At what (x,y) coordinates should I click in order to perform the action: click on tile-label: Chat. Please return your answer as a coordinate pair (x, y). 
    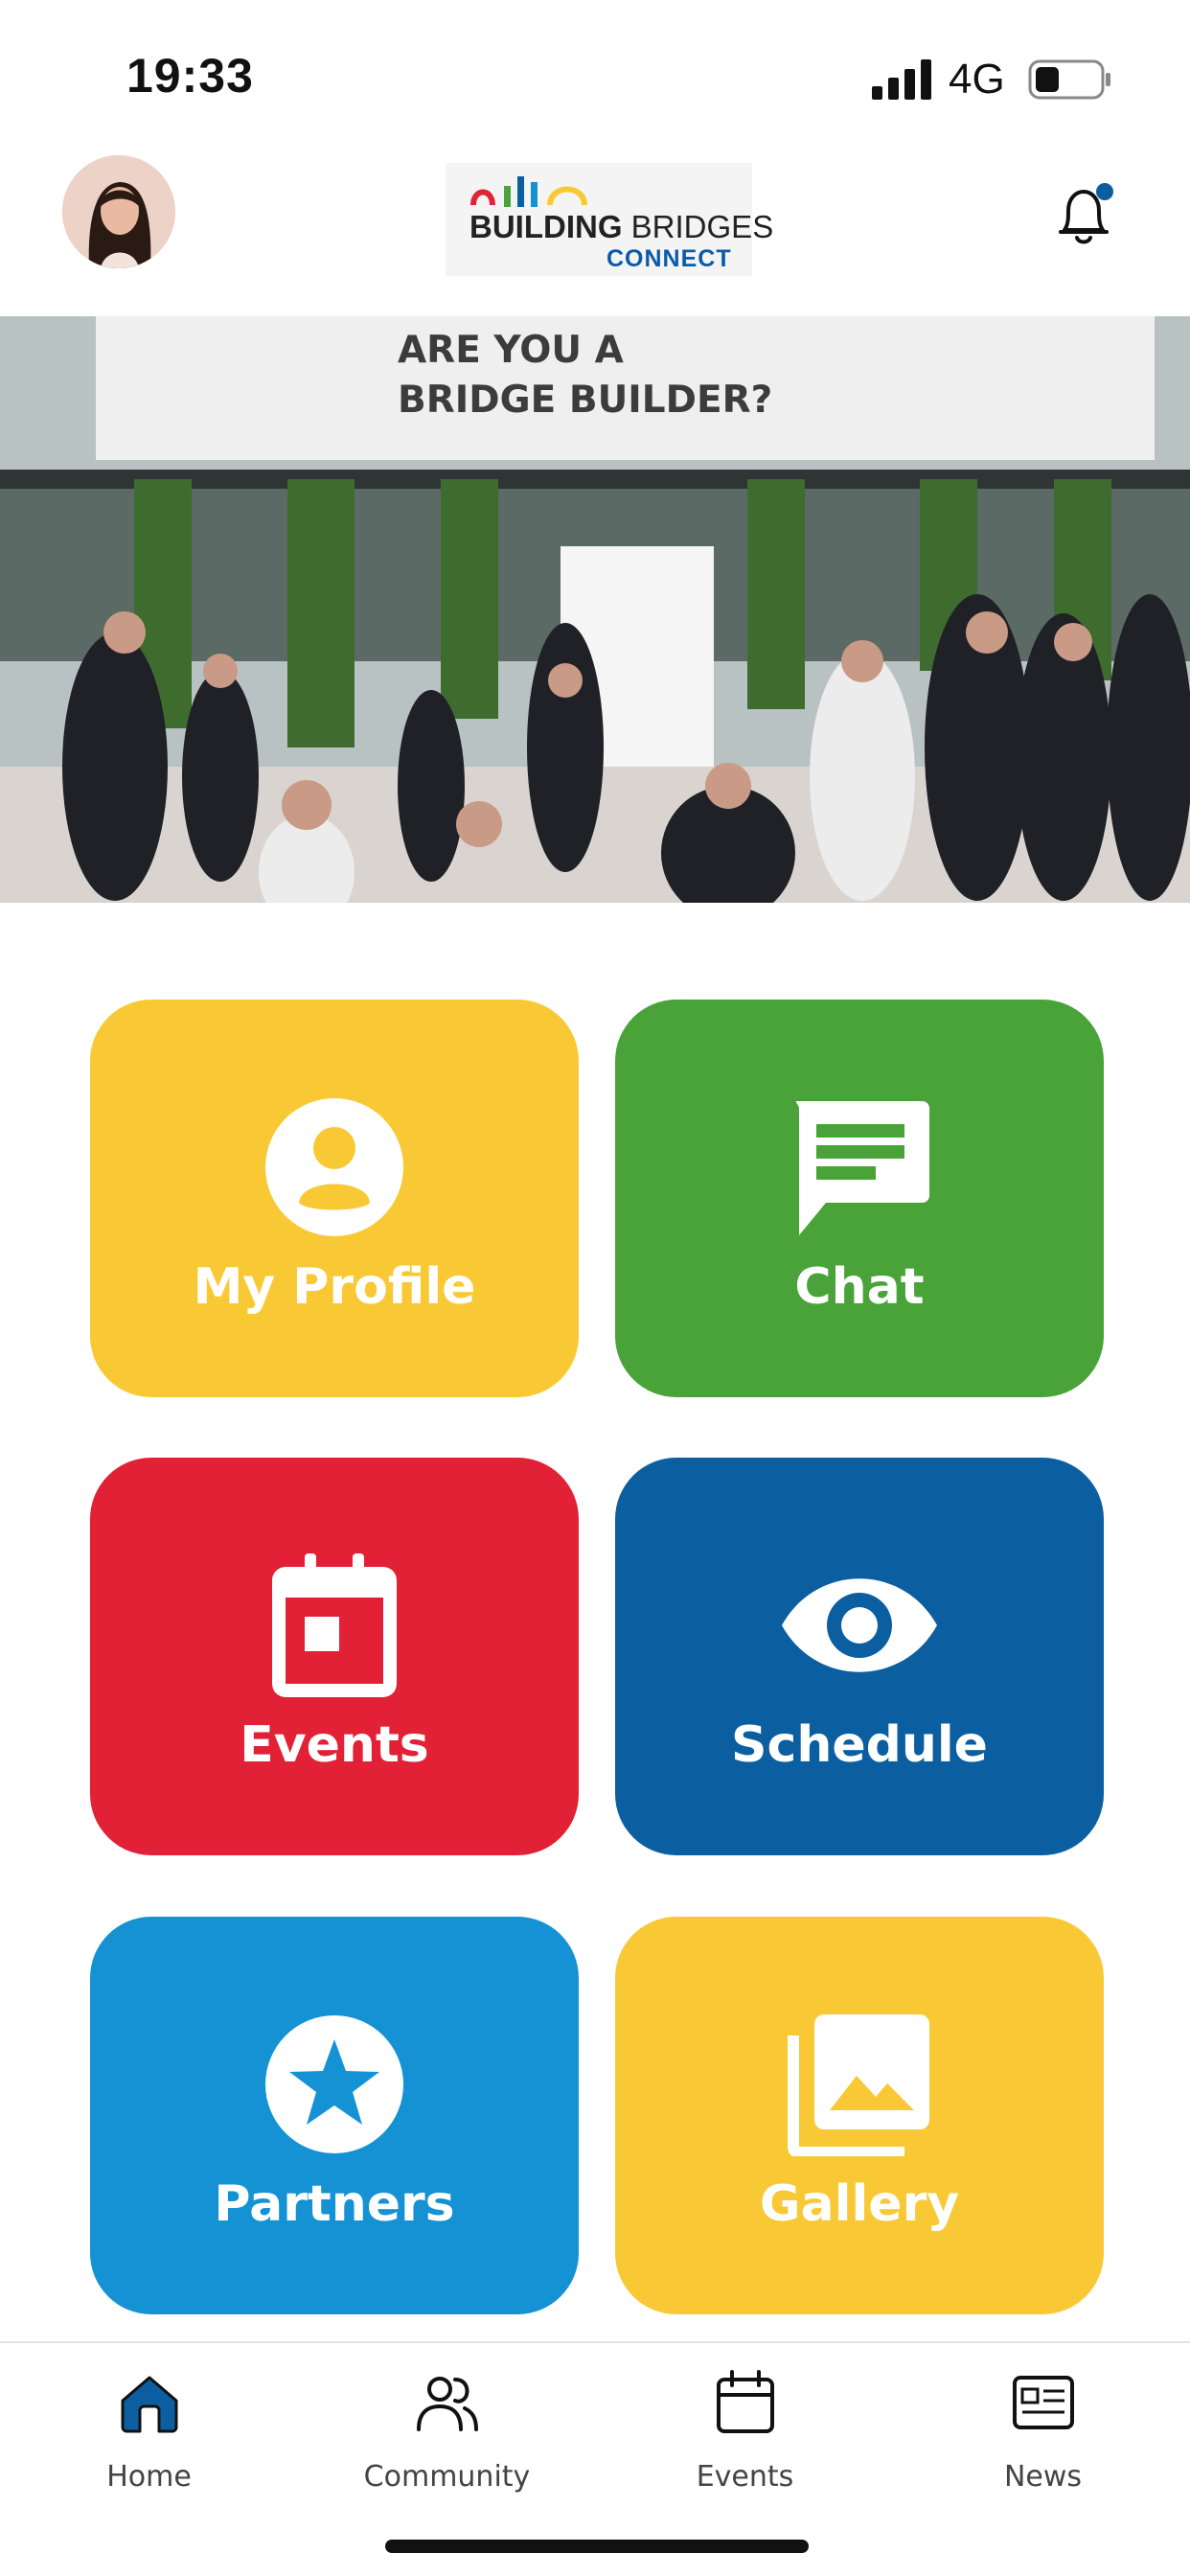
    Looking at the image, I should click on (859, 1287).